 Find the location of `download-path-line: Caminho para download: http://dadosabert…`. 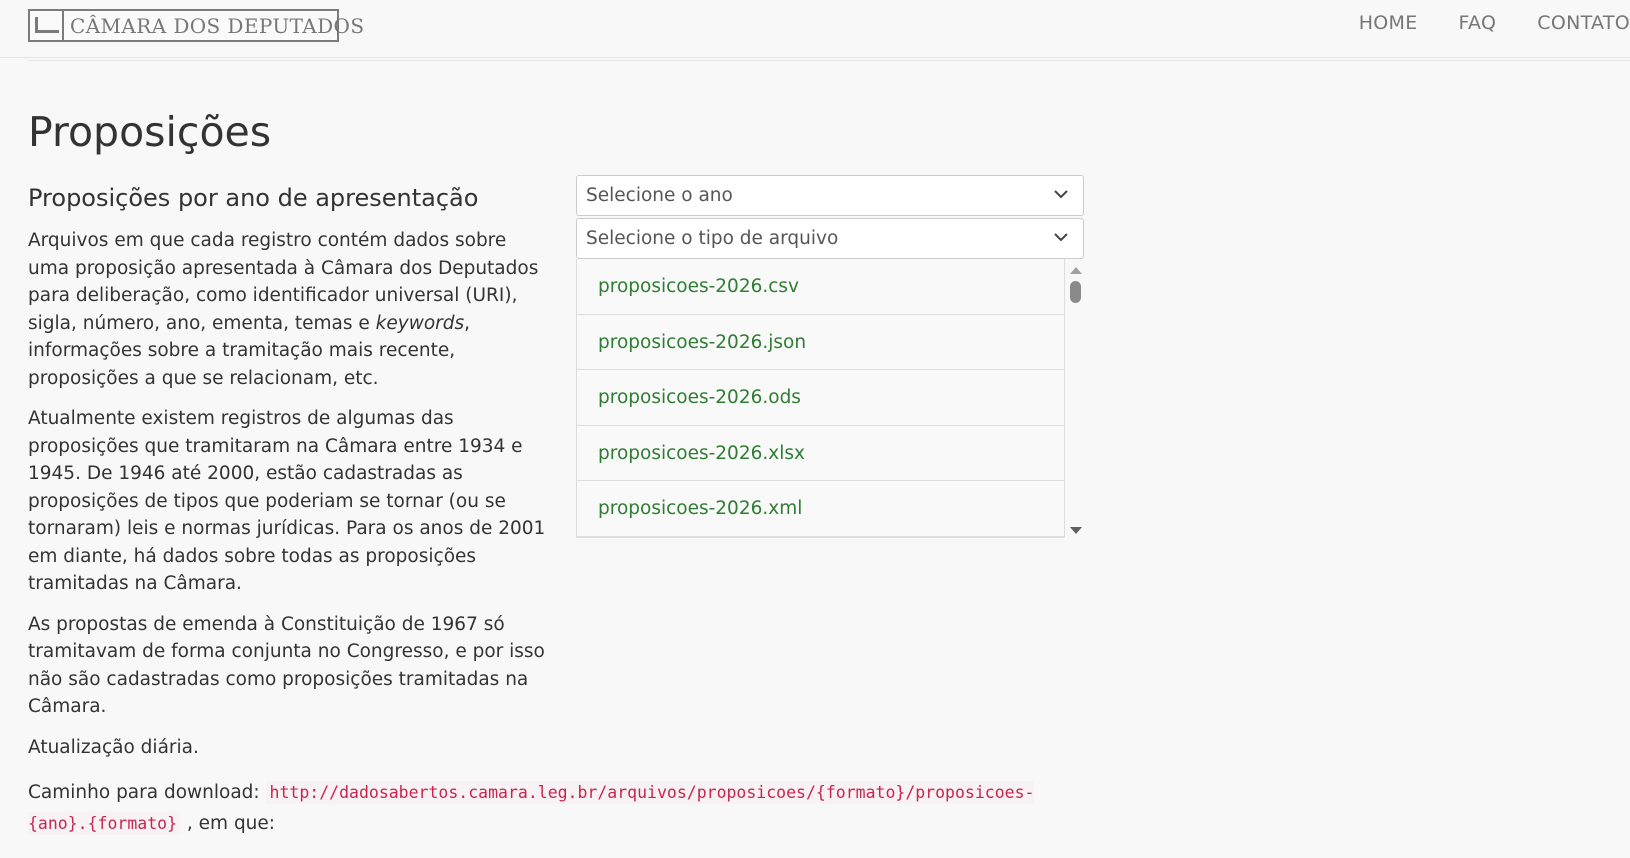

download-path-line: Caminho para download: http://dadosabert… is located at coordinates (558, 808).